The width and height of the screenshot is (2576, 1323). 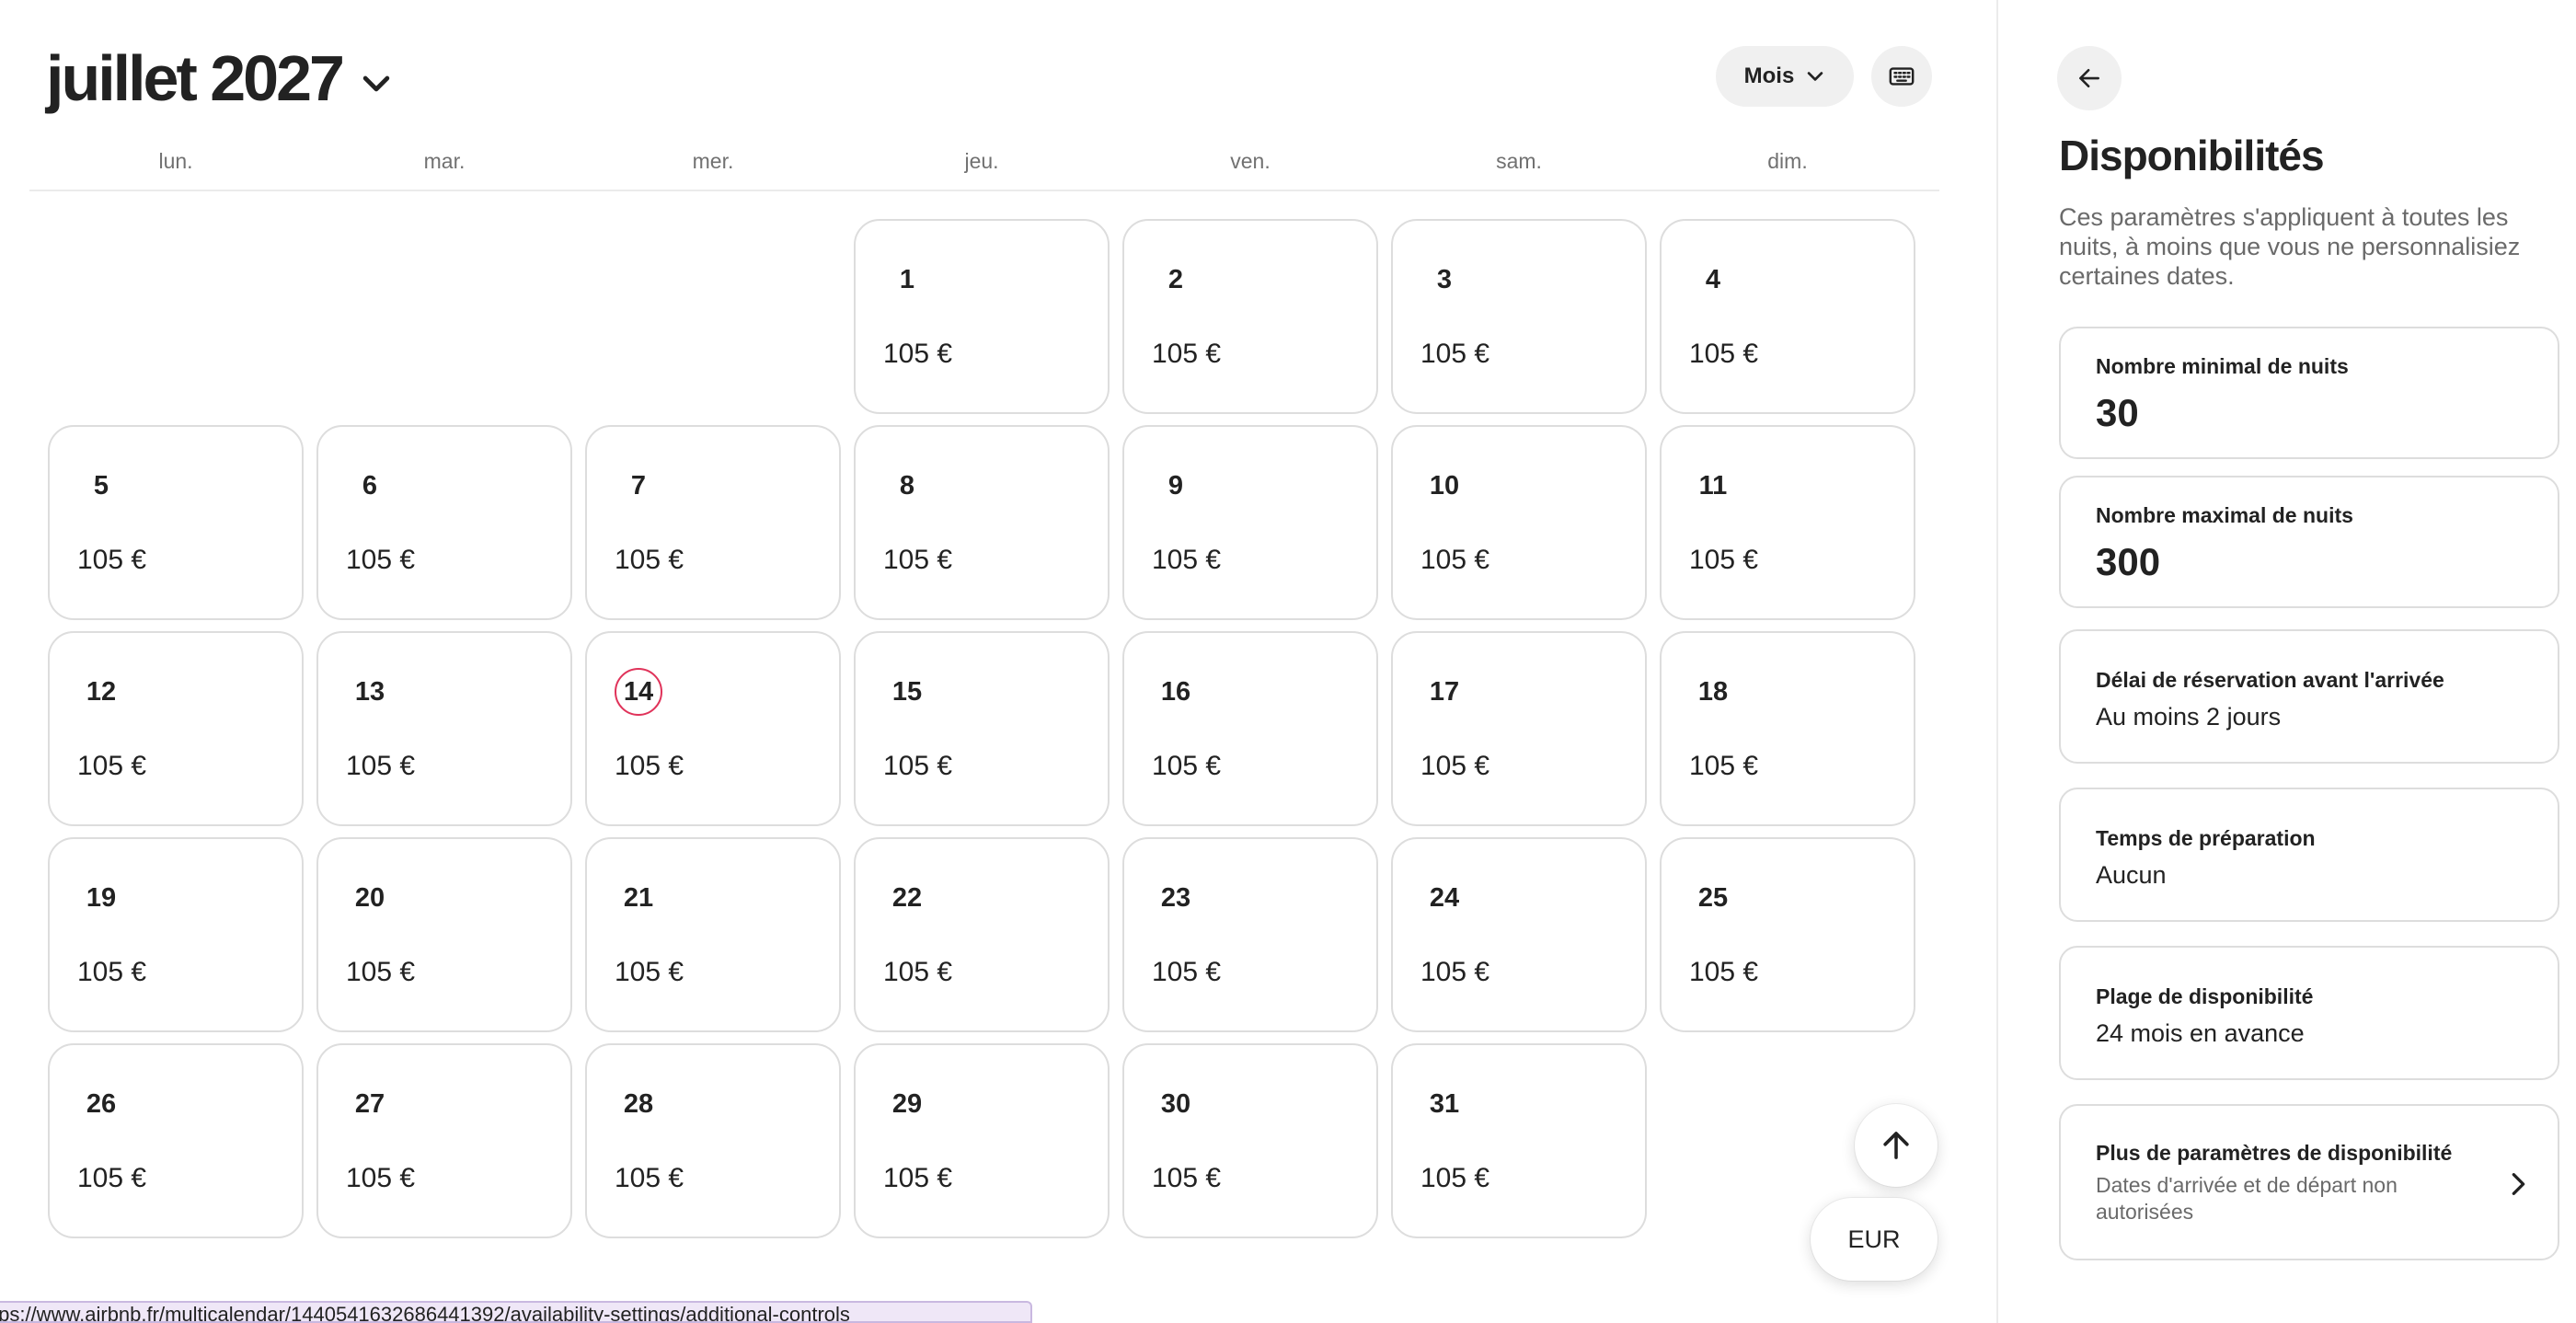 What do you see at coordinates (1444, 485) in the screenshot?
I see `day-number: 10` at bounding box center [1444, 485].